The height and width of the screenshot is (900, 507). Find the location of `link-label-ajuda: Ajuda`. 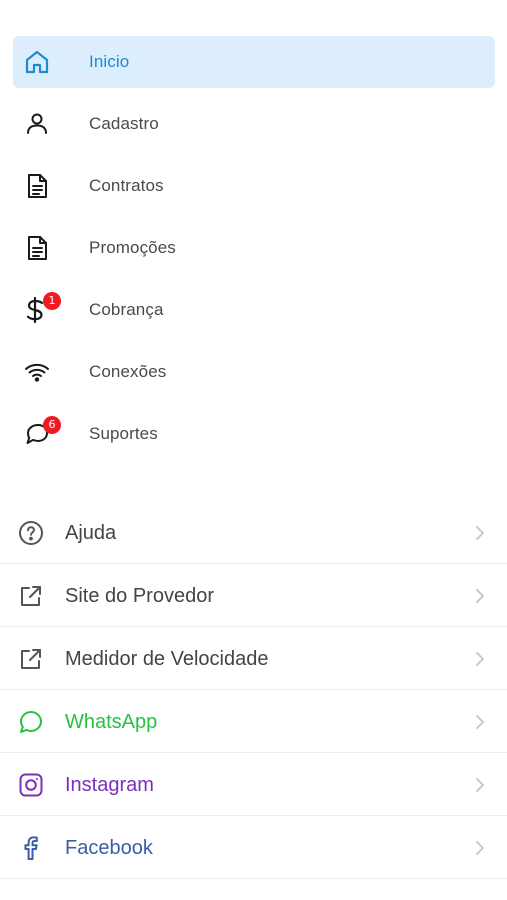

link-label-ajuda: Ajuda is located at coordinates (91, 533).